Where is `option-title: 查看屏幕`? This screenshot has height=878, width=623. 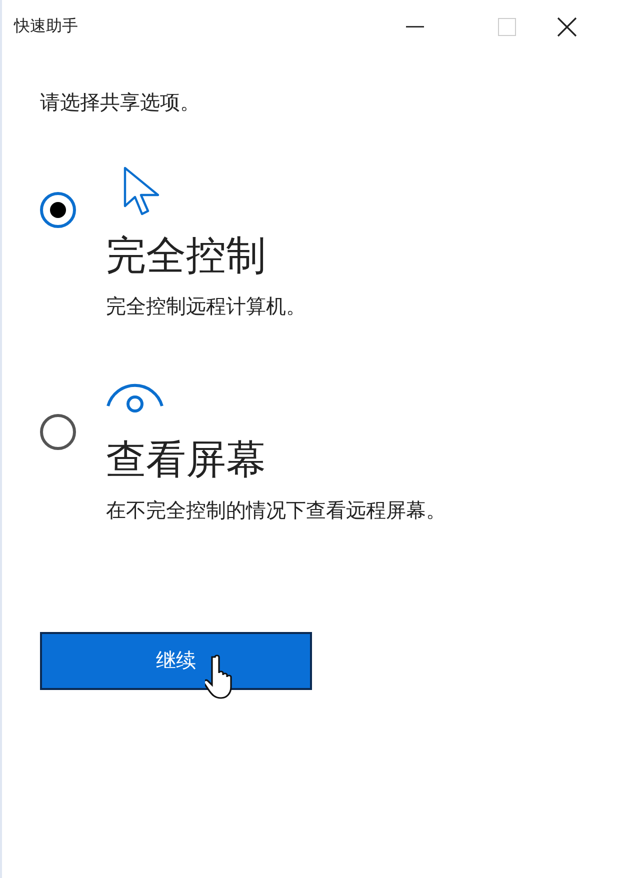 option-title: 查看屏幕 is located at coordinates (186, 460).